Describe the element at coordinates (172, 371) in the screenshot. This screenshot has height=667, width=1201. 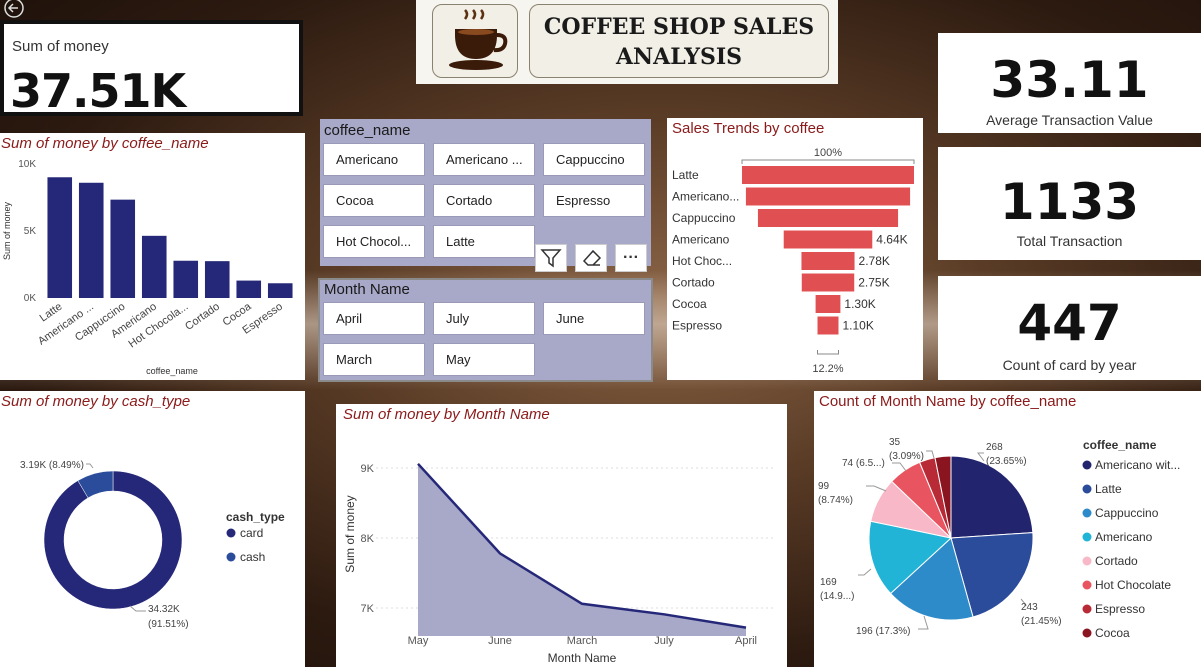
I see `x-axis-title: coffee_name` at that location.